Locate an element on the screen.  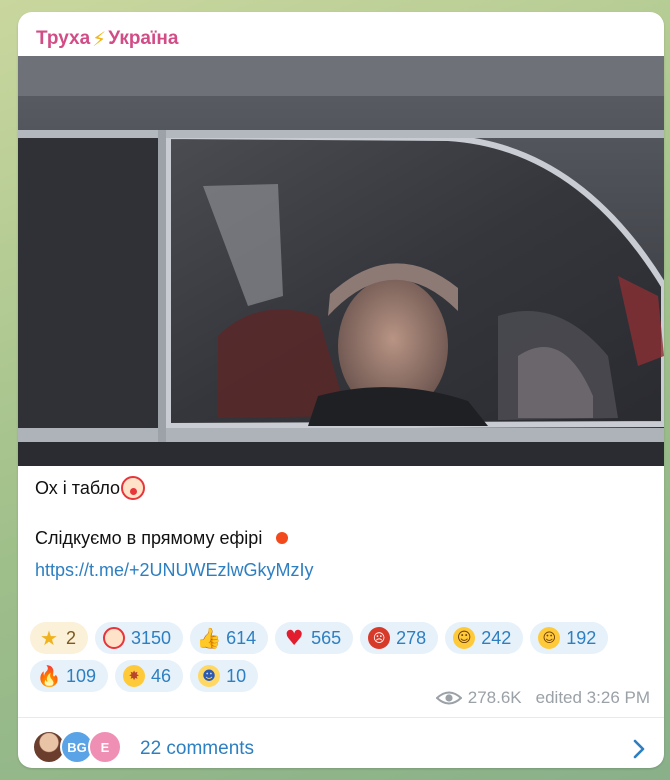
reaction-heart: ♥ 565 is located at coordinates (314, 638).